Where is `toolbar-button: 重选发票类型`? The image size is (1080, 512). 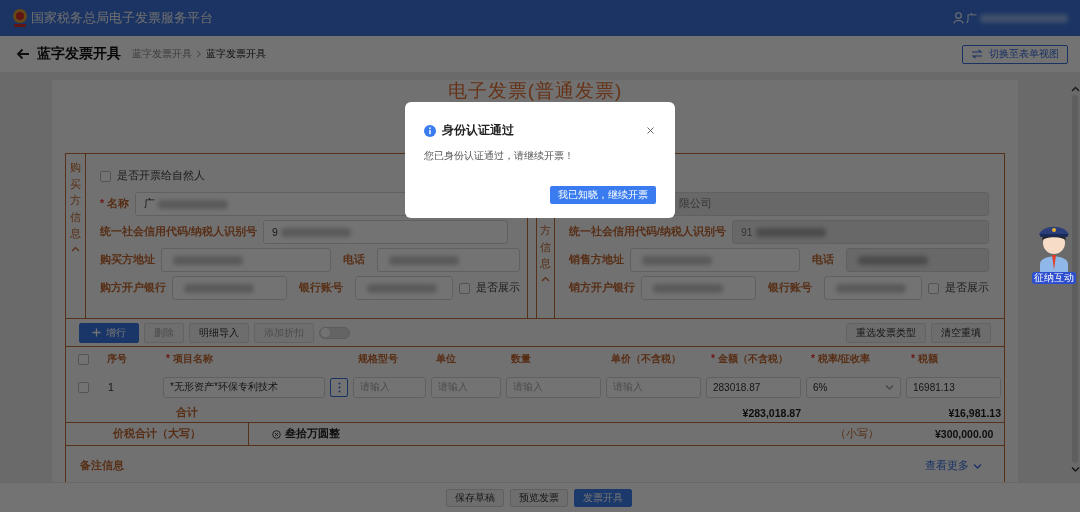 toolbar-button: 重选发票类型 is located at coordinates (886, 332).